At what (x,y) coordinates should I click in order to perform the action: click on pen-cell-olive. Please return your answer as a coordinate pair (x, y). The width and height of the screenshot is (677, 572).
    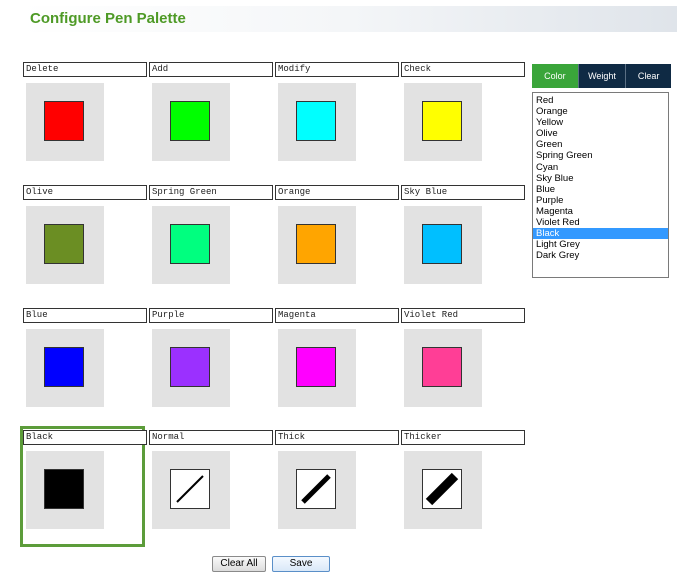
    Looking at the image, I should click on (65, 245).